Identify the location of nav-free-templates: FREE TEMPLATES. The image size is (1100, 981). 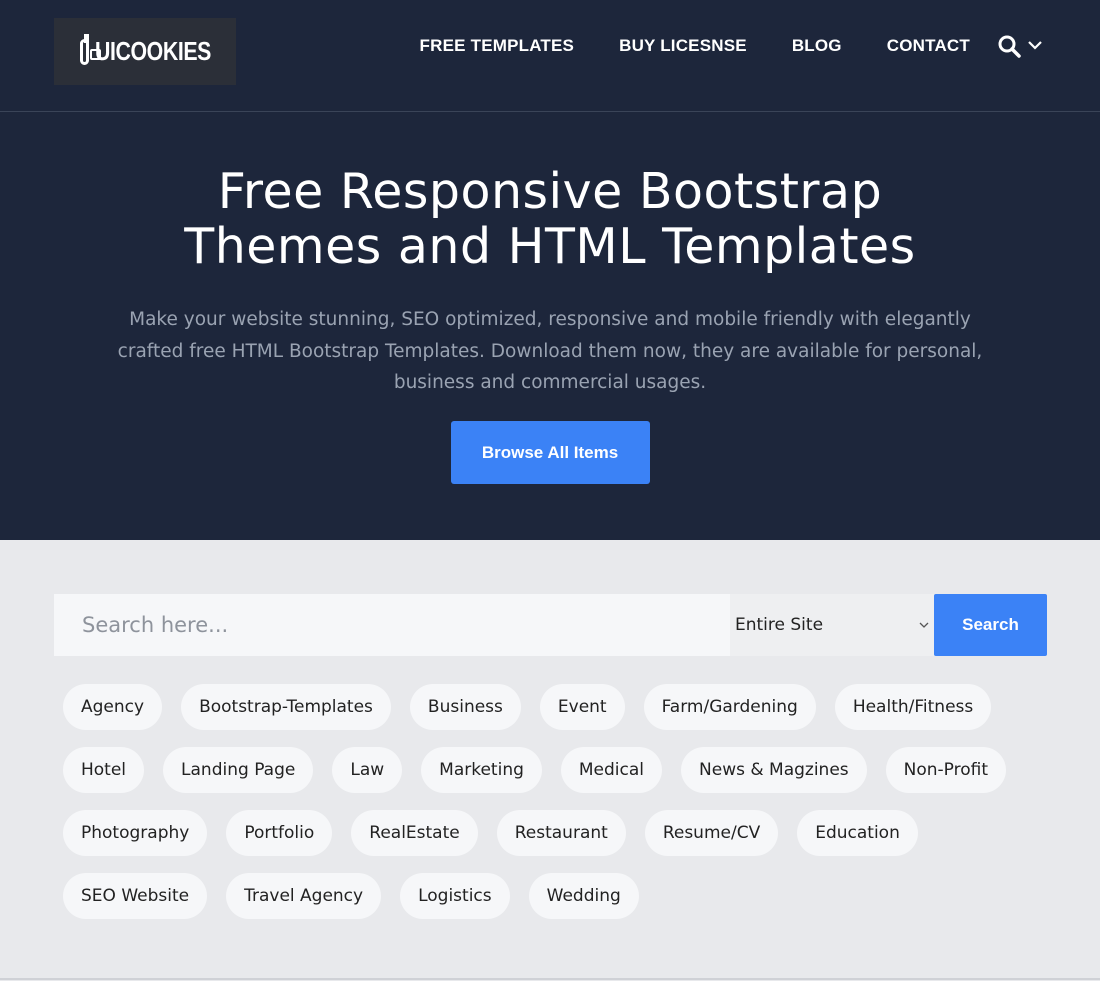
(497, 46).